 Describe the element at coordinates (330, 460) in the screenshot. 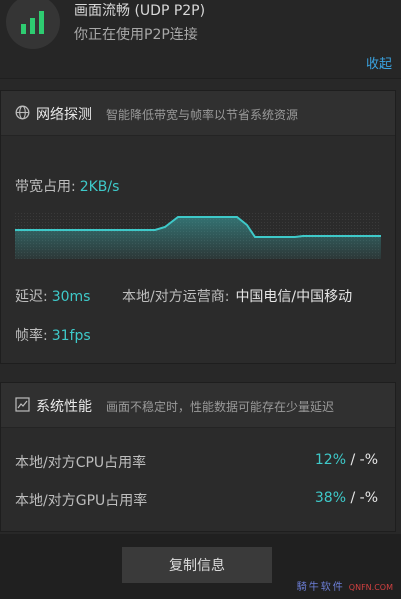

I see `cpu-local-value: 12%` at that location.